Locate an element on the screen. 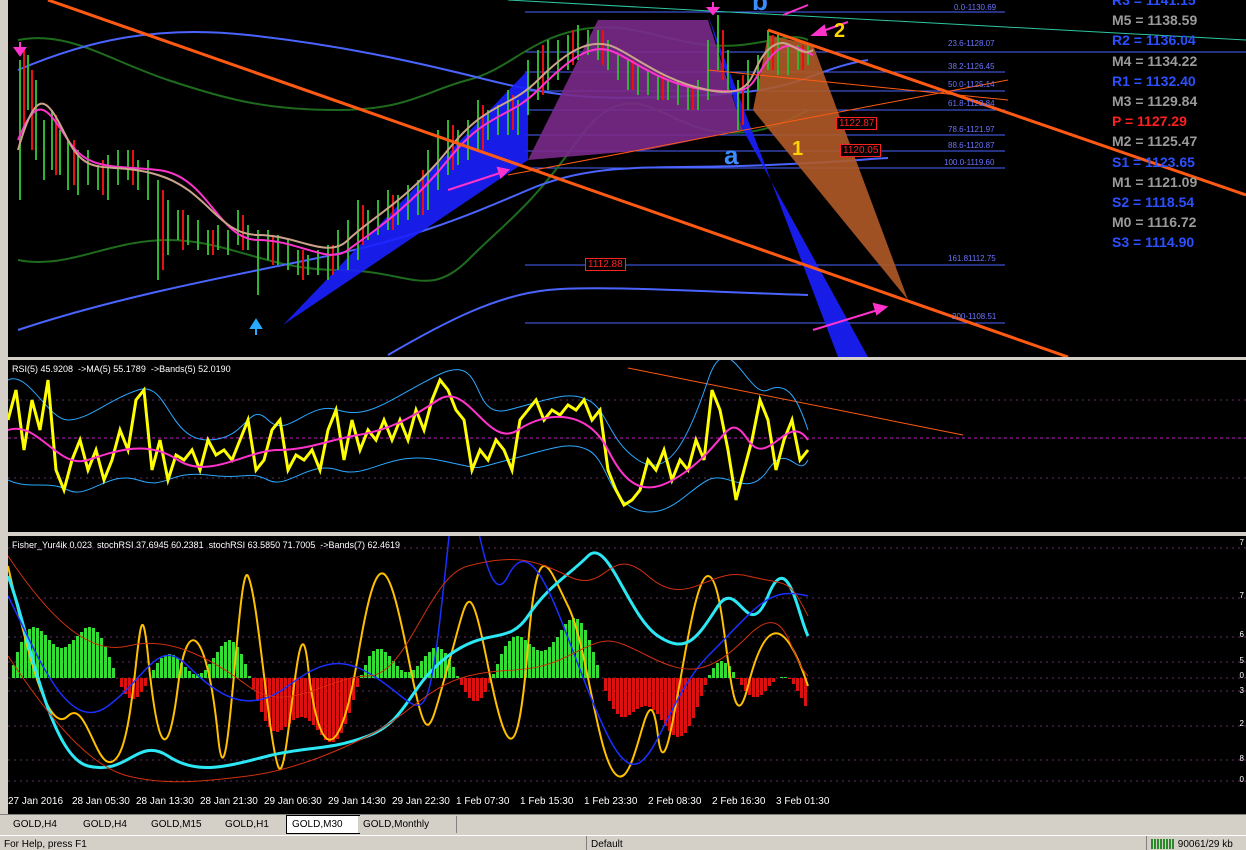 The width and height of the screenshot is (1246, 850). price-label-box: 1122.87 is located at coordinates (857, 123).